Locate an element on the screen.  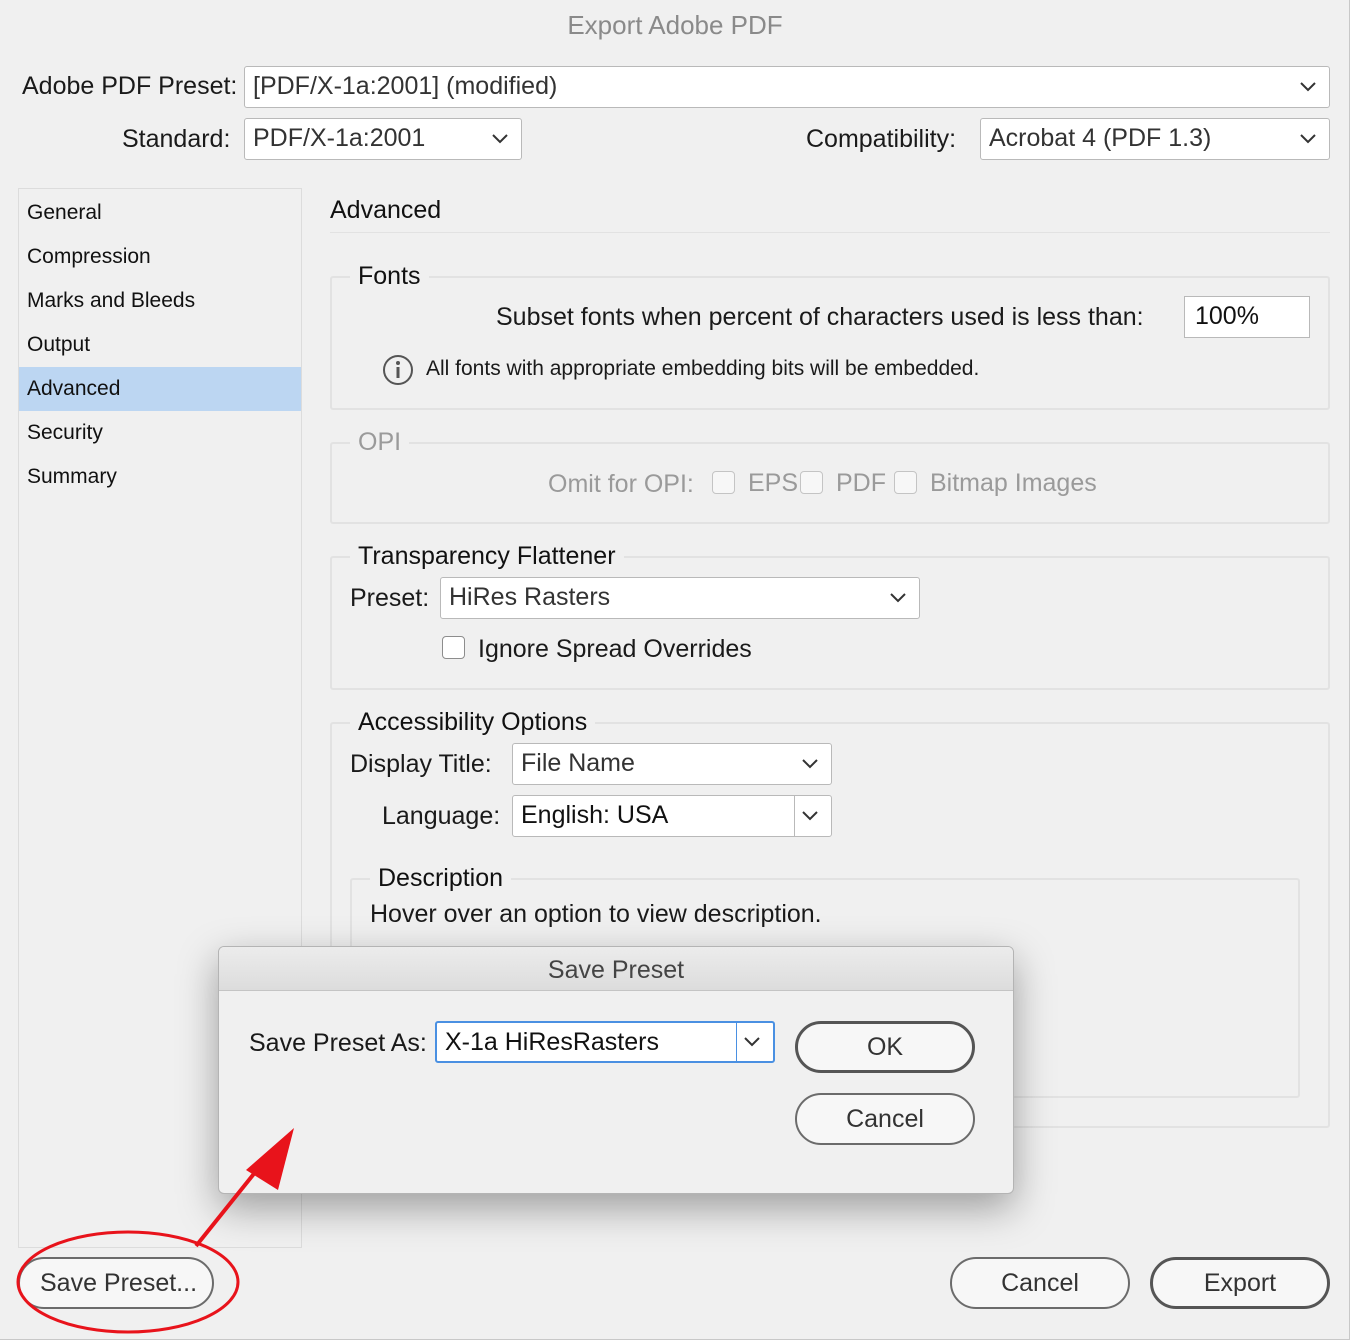
sidebar-item-advanced: Advanced is located at coordinates (160, 389).